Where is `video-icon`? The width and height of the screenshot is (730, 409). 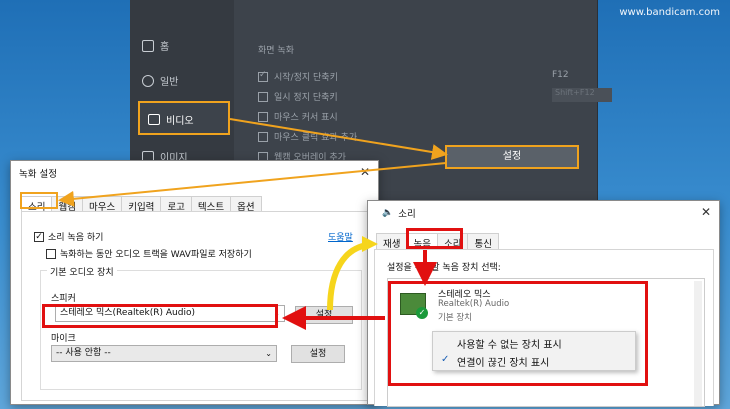 video-icon is located at coordinates (154, 119).